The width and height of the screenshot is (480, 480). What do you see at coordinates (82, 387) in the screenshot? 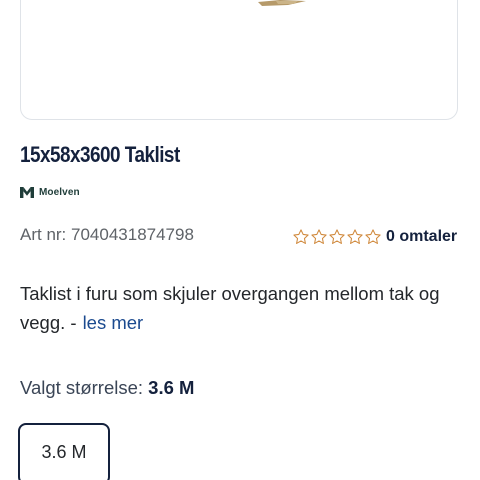
I see `size-label-text: Valgt størrelse:` at bounding box center [82, 387].